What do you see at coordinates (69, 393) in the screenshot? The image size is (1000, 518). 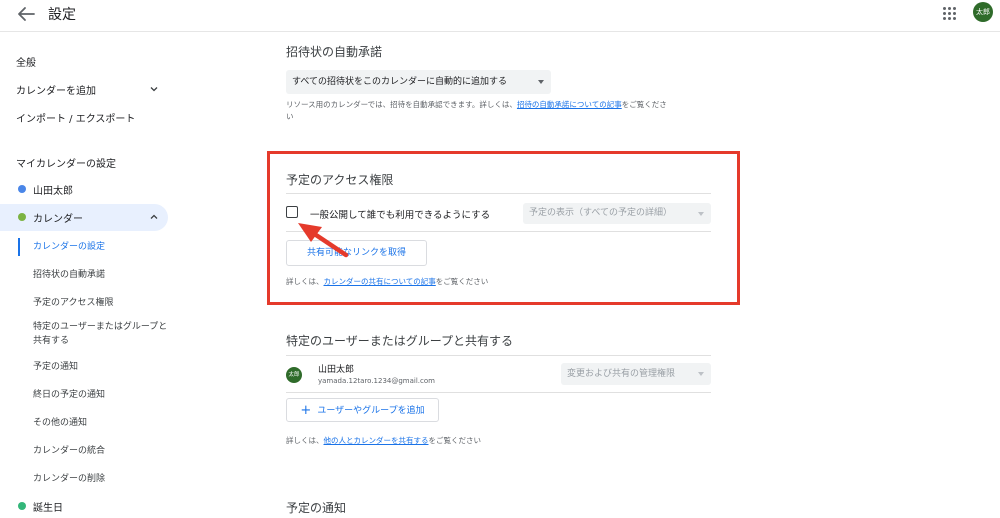 I see `sidebar-sub-allday-notifications: 終日の予定の通知` at bounding box center [69, 393].